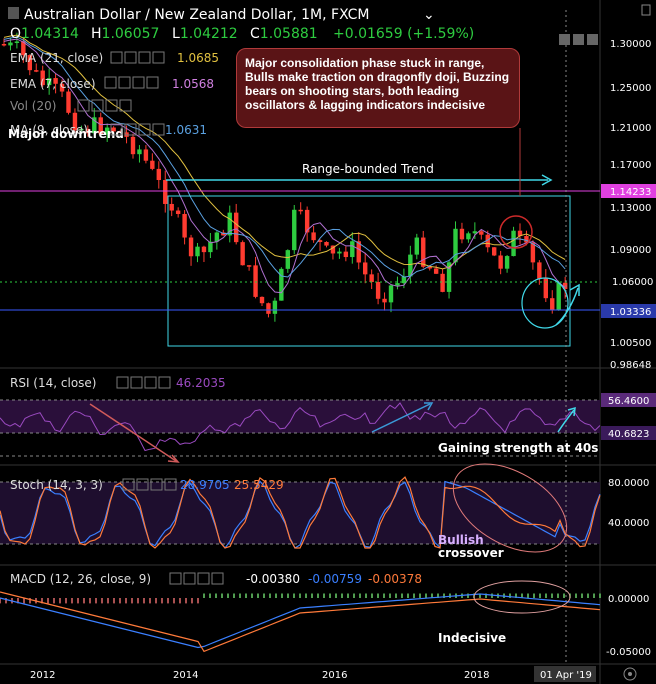 The width and height of the screenshot is (656, 684). What do you see at coordinates (80, 579) in the screenshot?
I see `macd-label: MACD (12, 26, close, 9)` at bounding box center [80, 579].